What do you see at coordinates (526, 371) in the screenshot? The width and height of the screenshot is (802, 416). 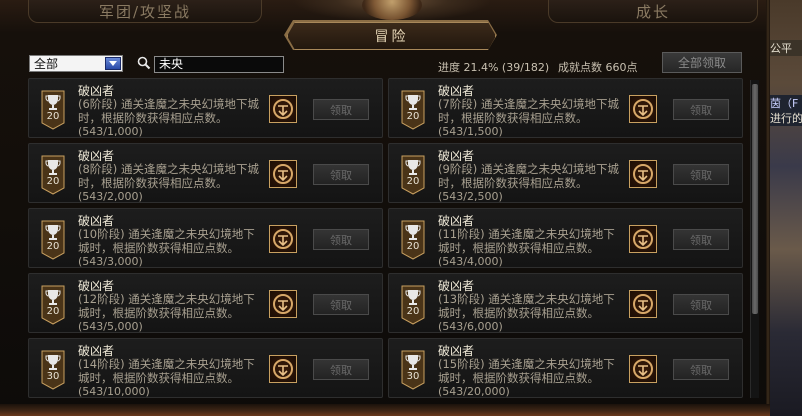 I see `achievement-description: (15阶段) 通关逢魔之未央幻境地下城时，根据阶数获得相应点数。` at bounding box center [526, 371].